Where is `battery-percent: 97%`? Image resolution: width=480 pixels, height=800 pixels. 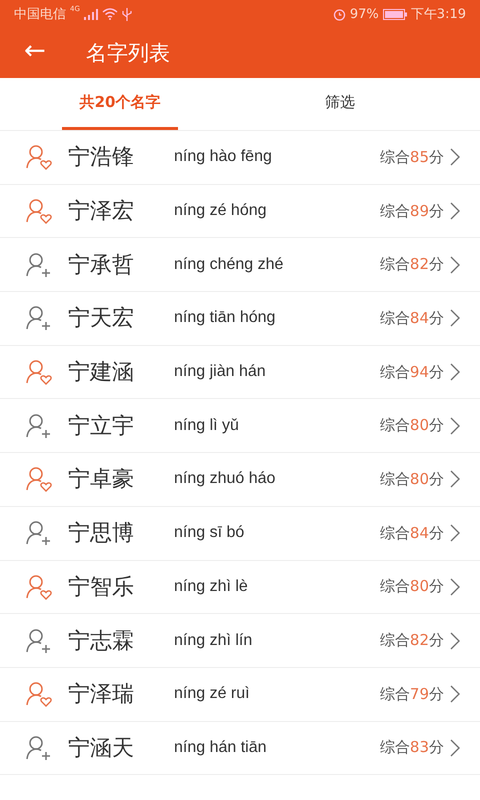 battery-percent: 97% is located at coordinates (364, 14).